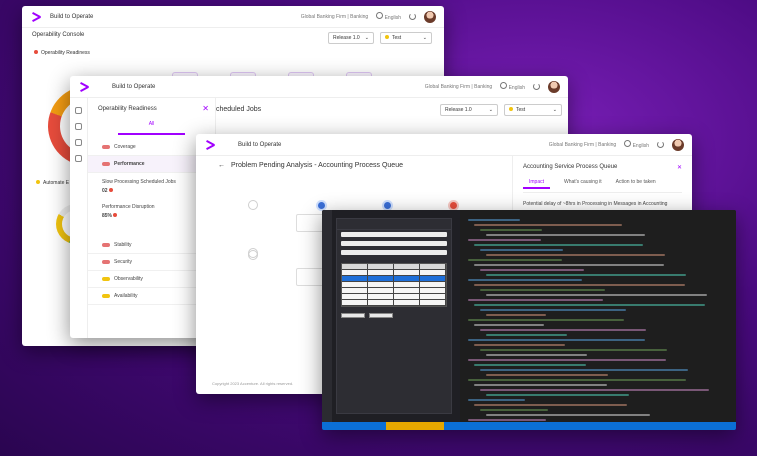  Describe the element at coordinates (537, 184) in the screenshot. I see `tab-impact: Impact` at that location.